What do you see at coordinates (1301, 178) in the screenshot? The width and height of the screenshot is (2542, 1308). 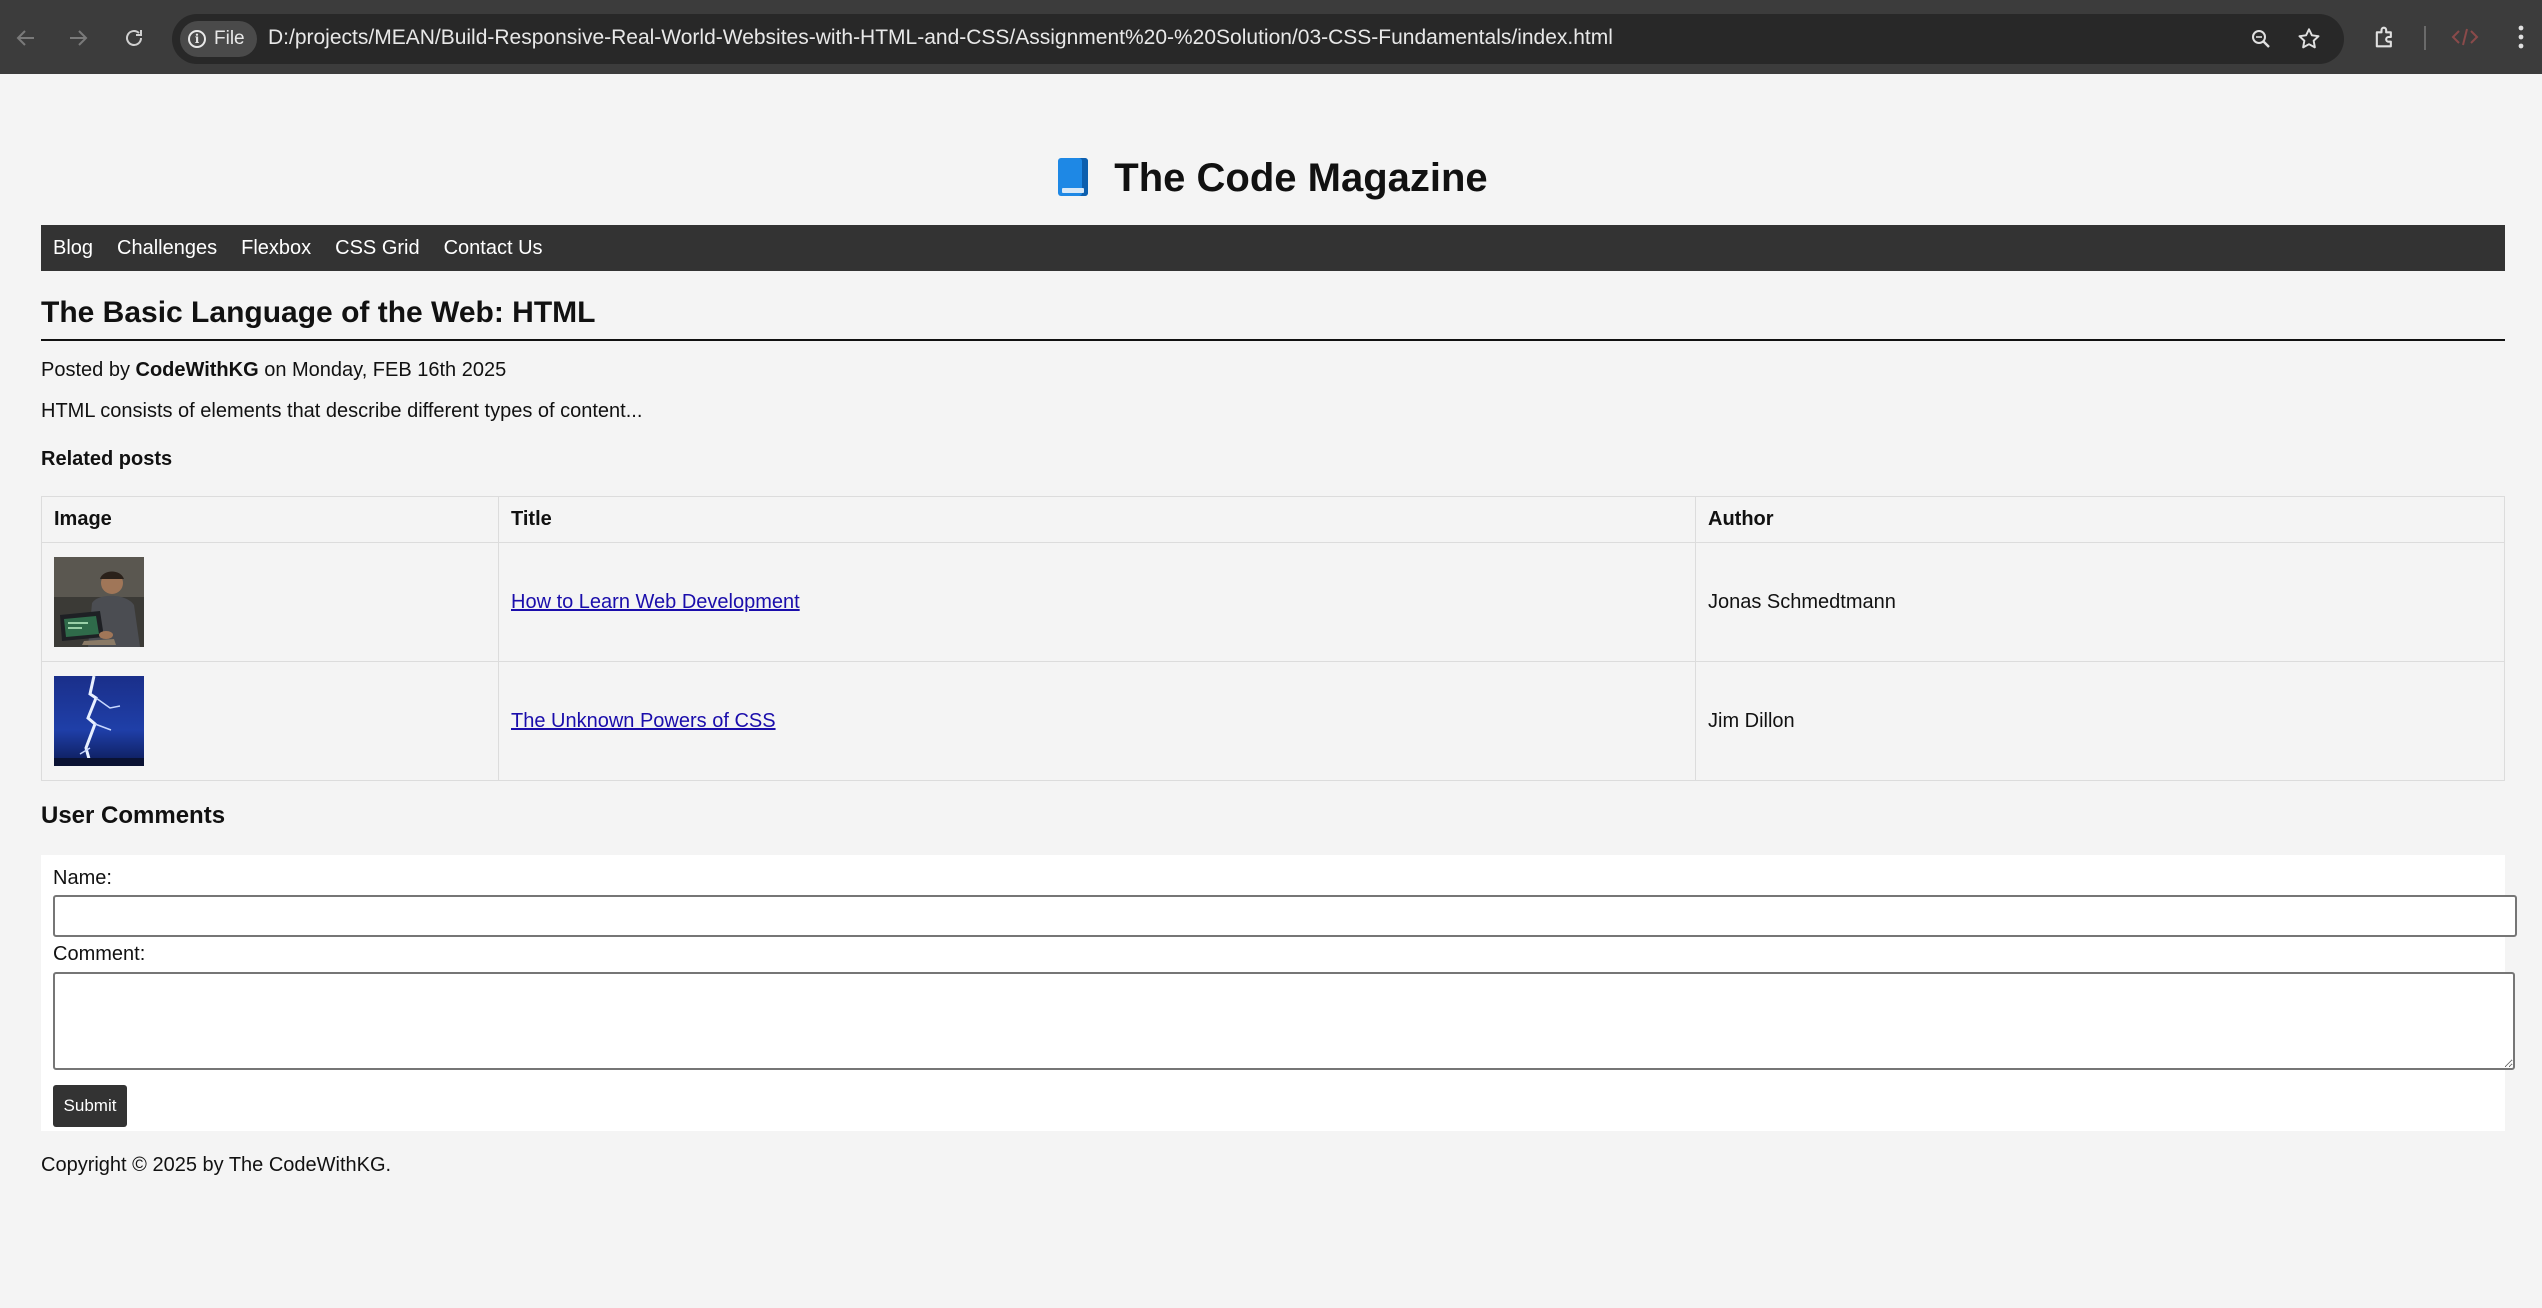 I see `site-title: The Code Magazine` at bounding box center [1301, 178].